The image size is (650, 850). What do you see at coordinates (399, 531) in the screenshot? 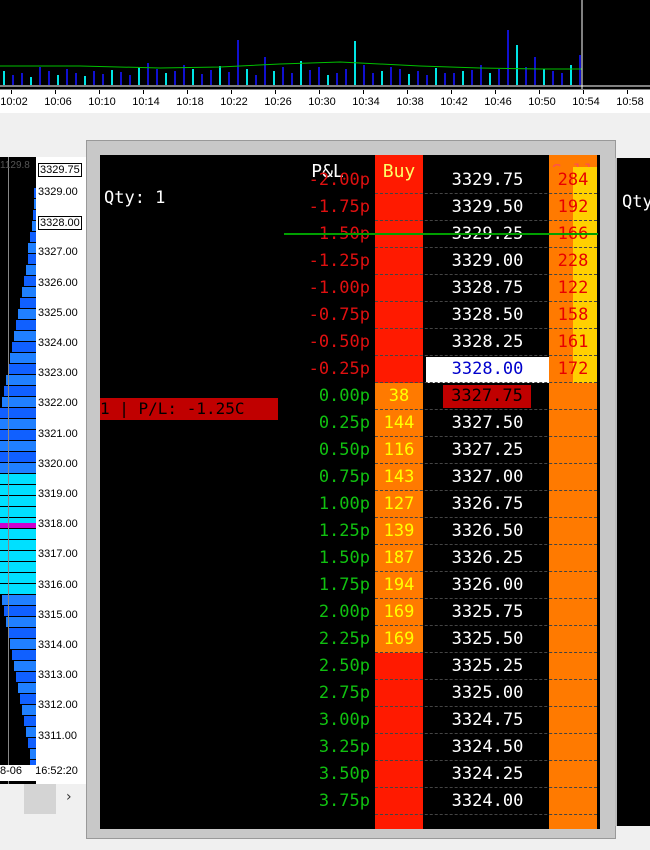
I see `buy-qty-cell: 139` at bounding box center [399, 531].